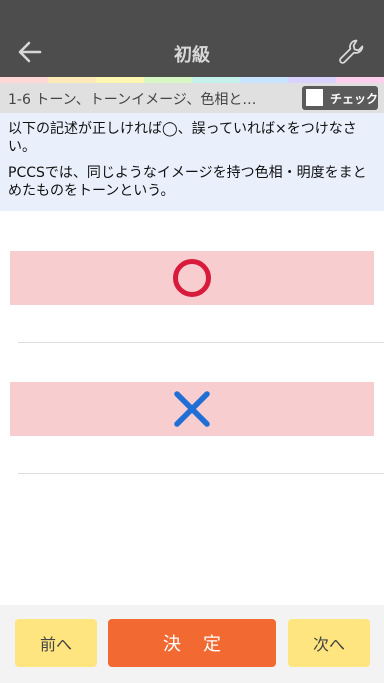 This screenshot has width=384, height=683. Describe the element at coordinates (314, 97) in the screenshot. I see `checkbox` at that location.